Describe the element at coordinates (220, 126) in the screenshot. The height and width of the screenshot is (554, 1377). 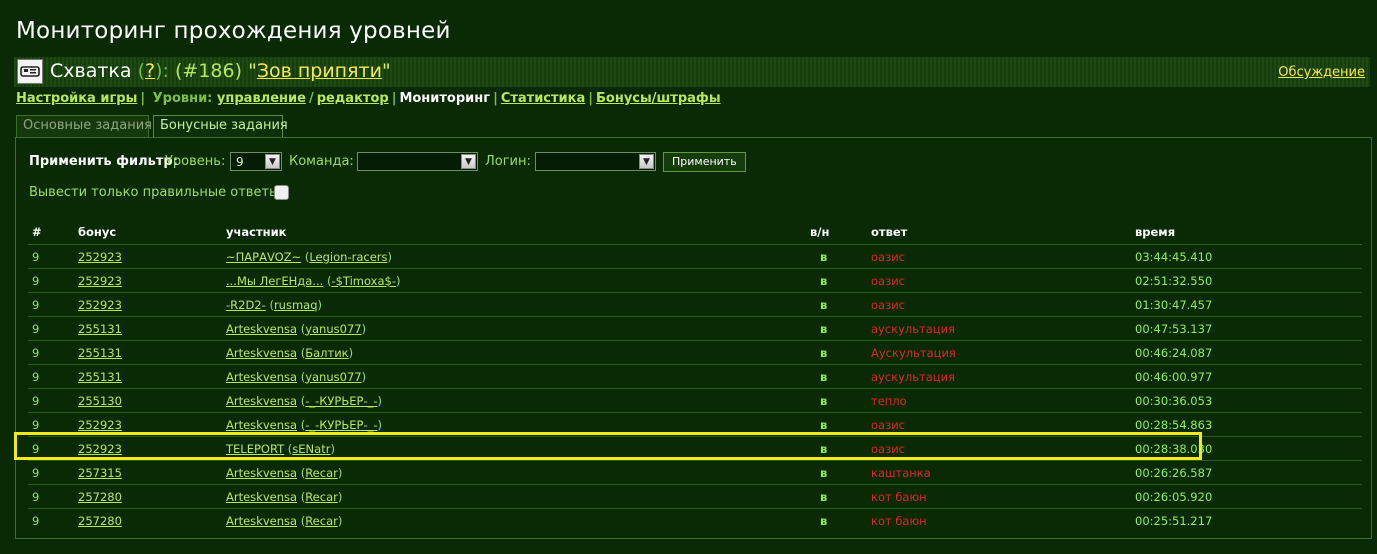
I see `tab-bonus-tasks: Бонусные задания` at that location.